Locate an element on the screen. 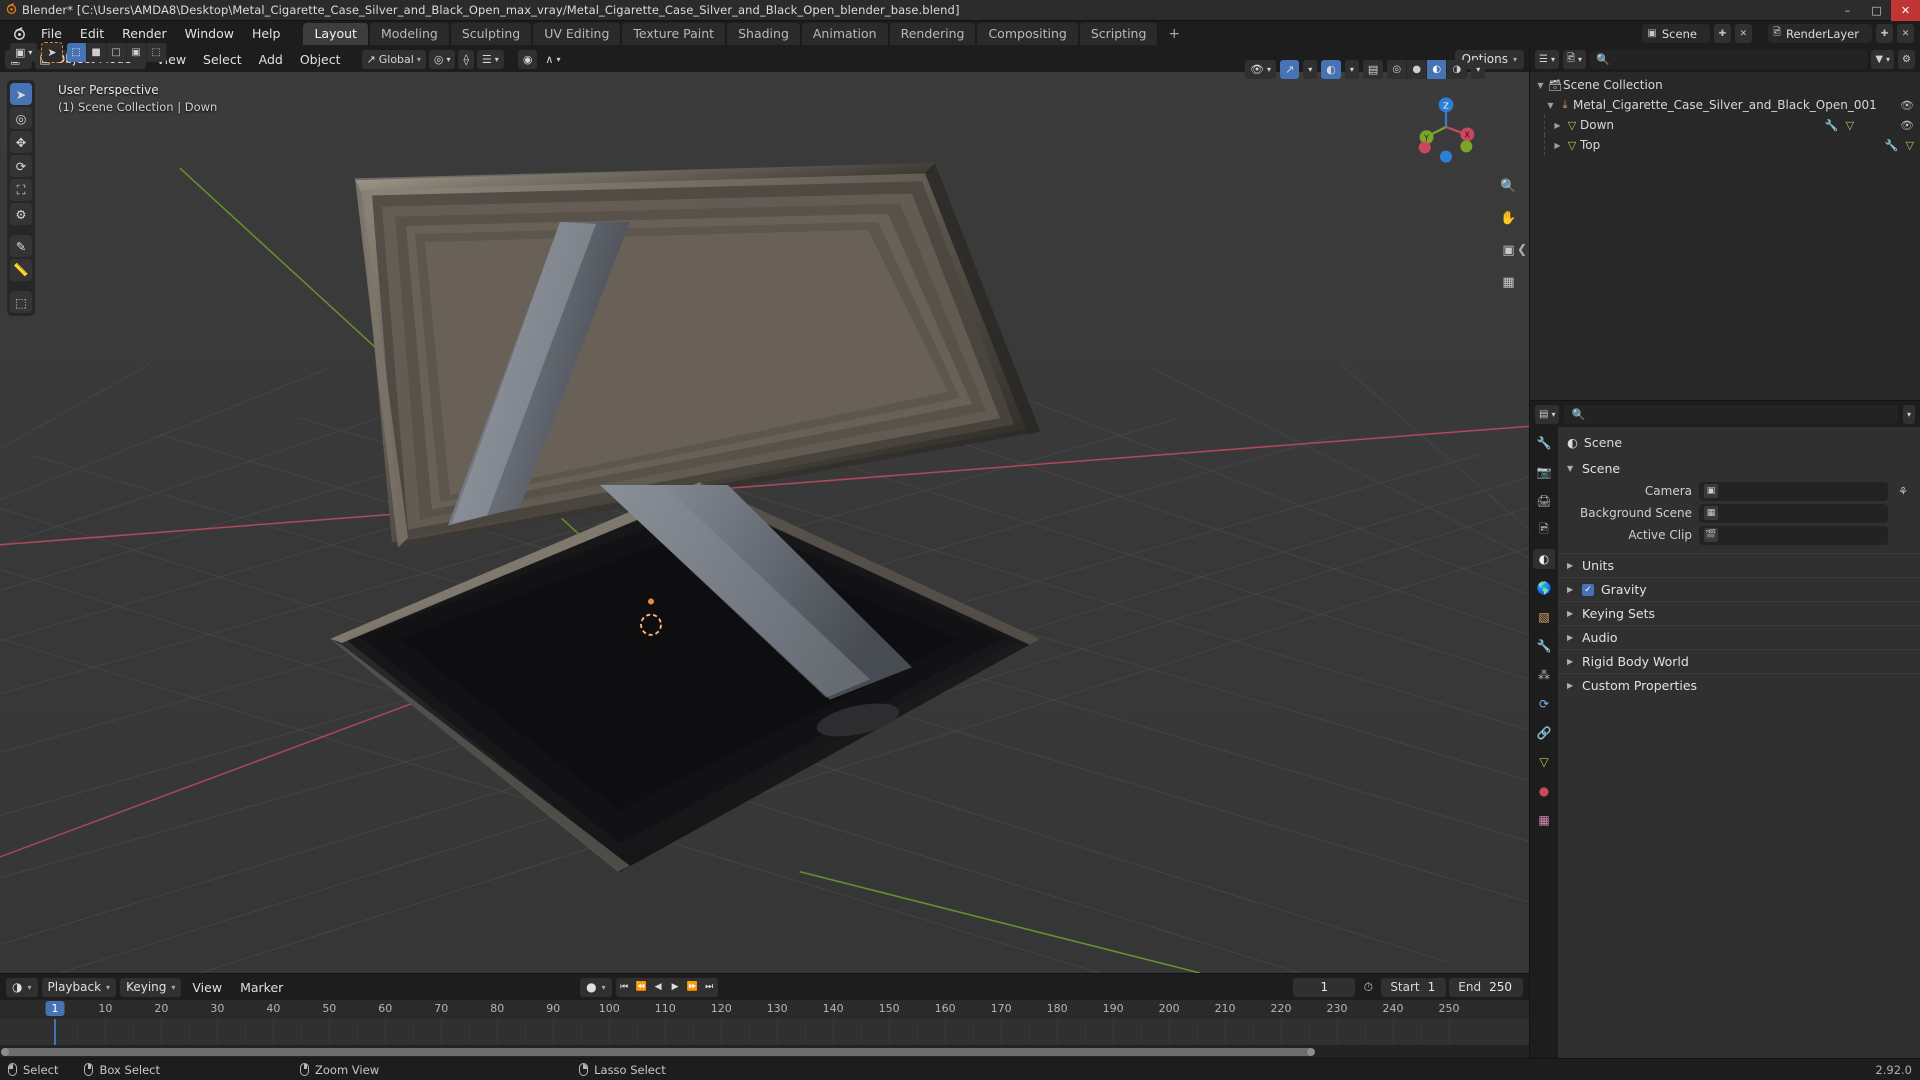 This screenshot has height=1080, width=1920. menu-file: File is located at coordinates (51, 33).